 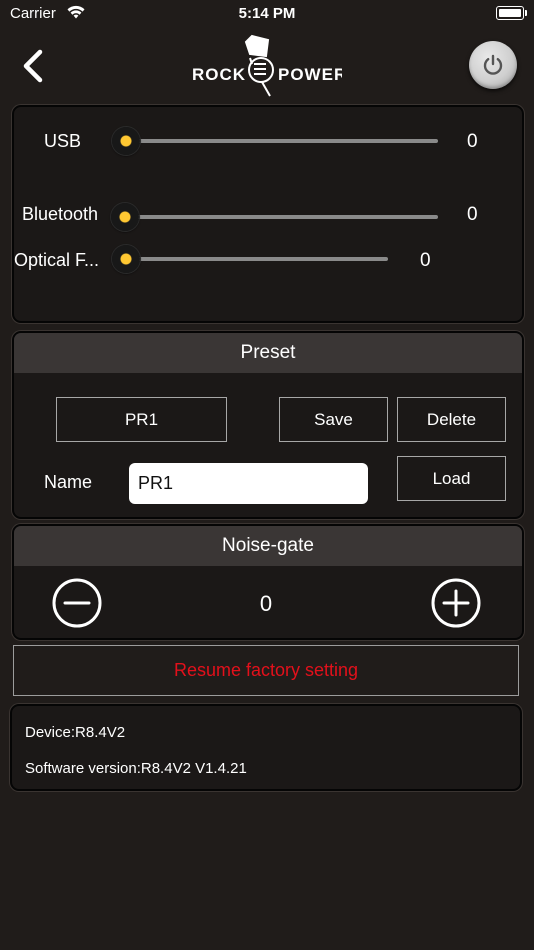 What do you see at coordinates (126, 141) in the screenshot?
I see `usb-slider-knob` at bounding box center [126, 141].